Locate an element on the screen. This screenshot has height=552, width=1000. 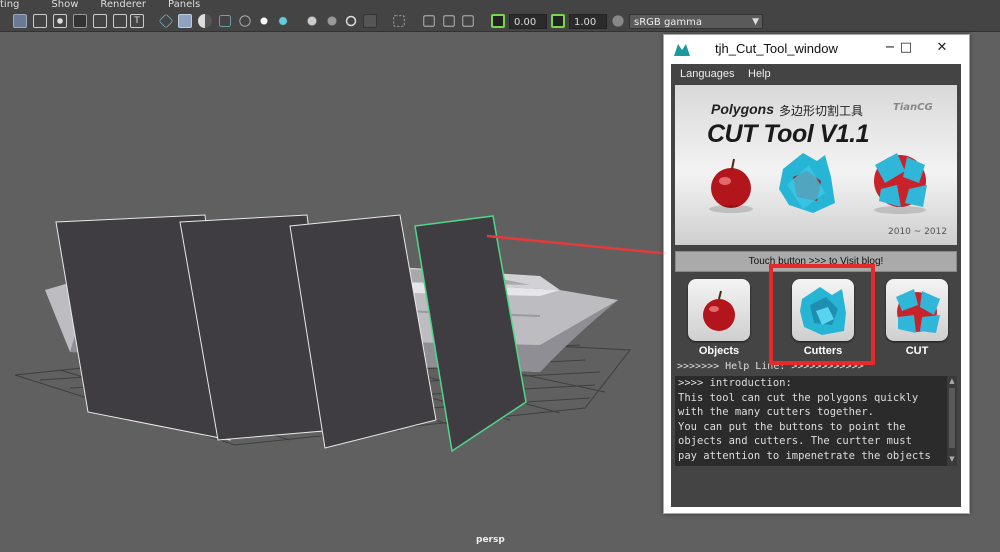
lights-icon is located at coordinates (264, 21).